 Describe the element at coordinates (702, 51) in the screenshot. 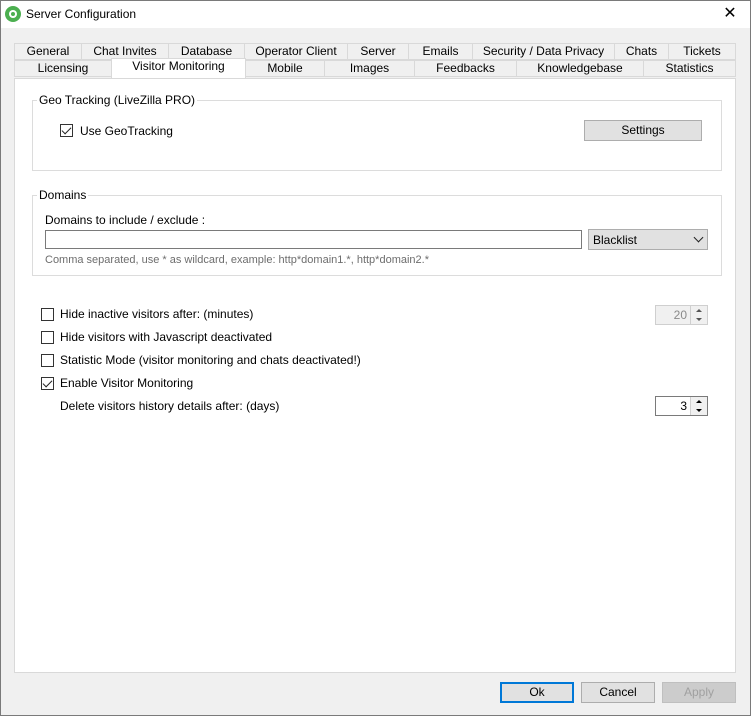

I see `tab-tickets: Tickets` at that location.